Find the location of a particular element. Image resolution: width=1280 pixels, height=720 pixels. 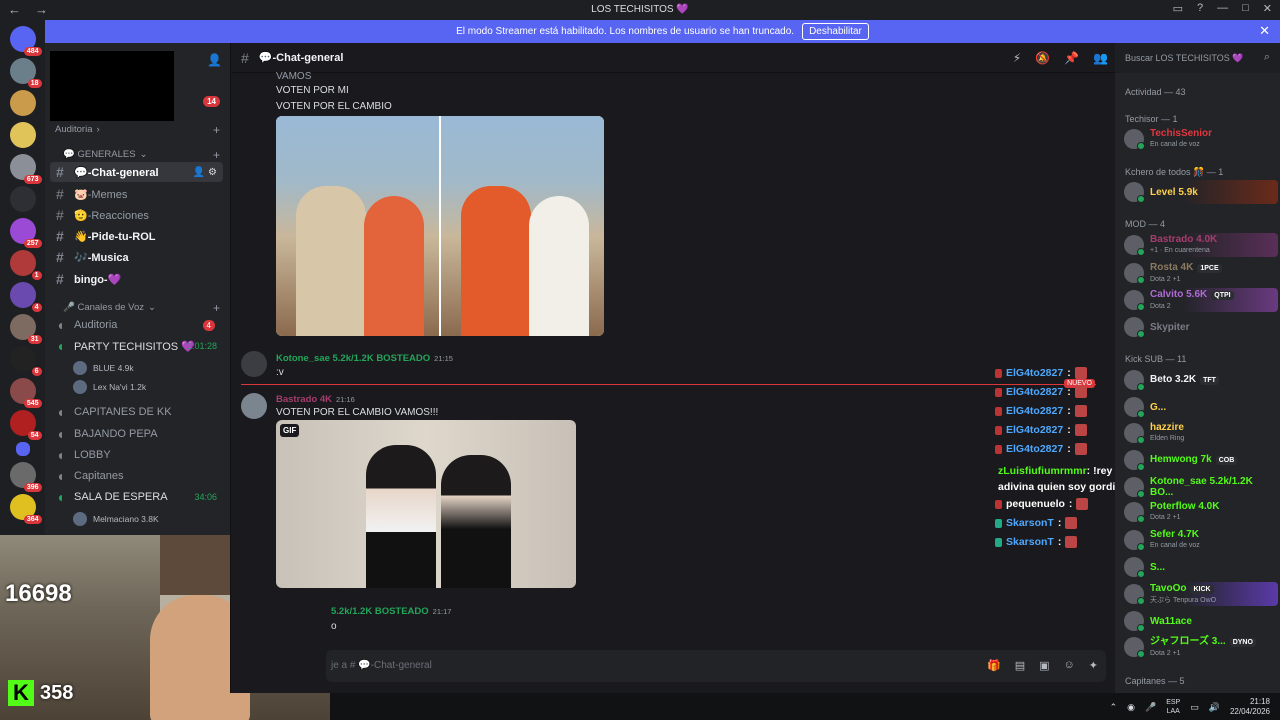

help-icon: ? is located at coordinates (1200, 8).